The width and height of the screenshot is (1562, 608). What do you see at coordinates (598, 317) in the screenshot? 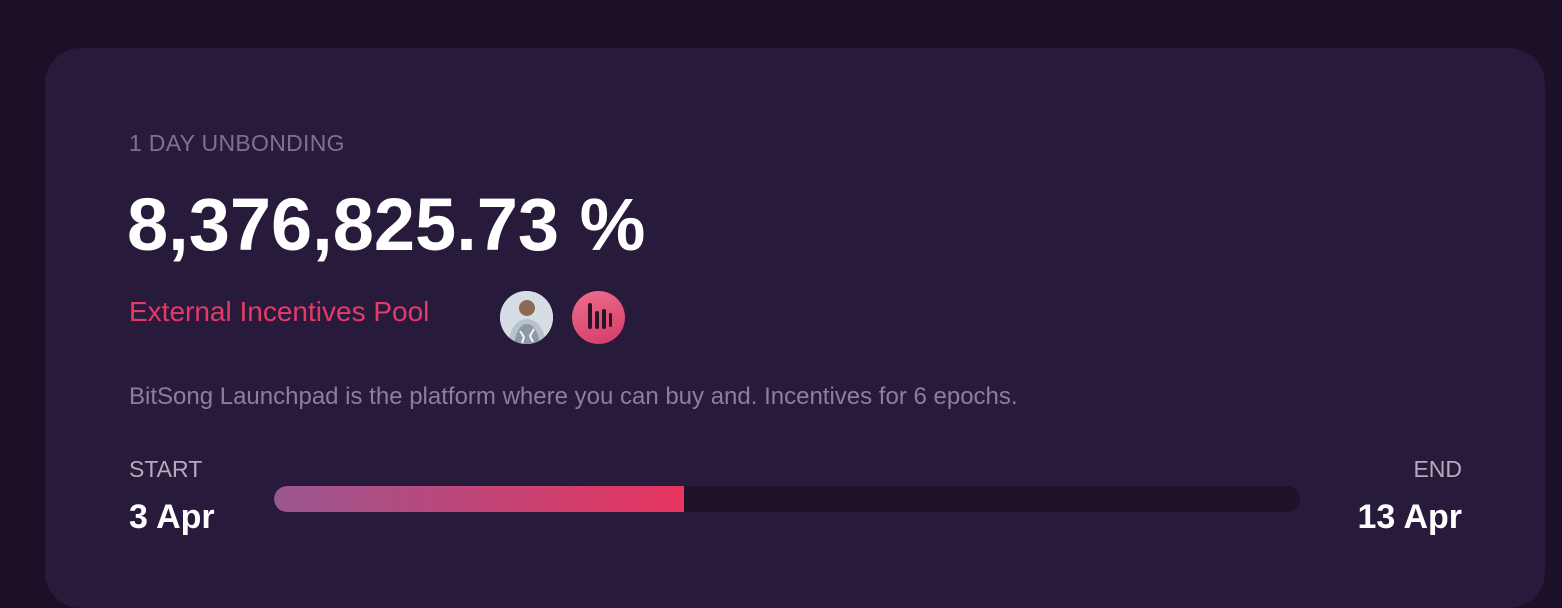
I see `bitsong-logo-icon` at bounding box center [598, 317].